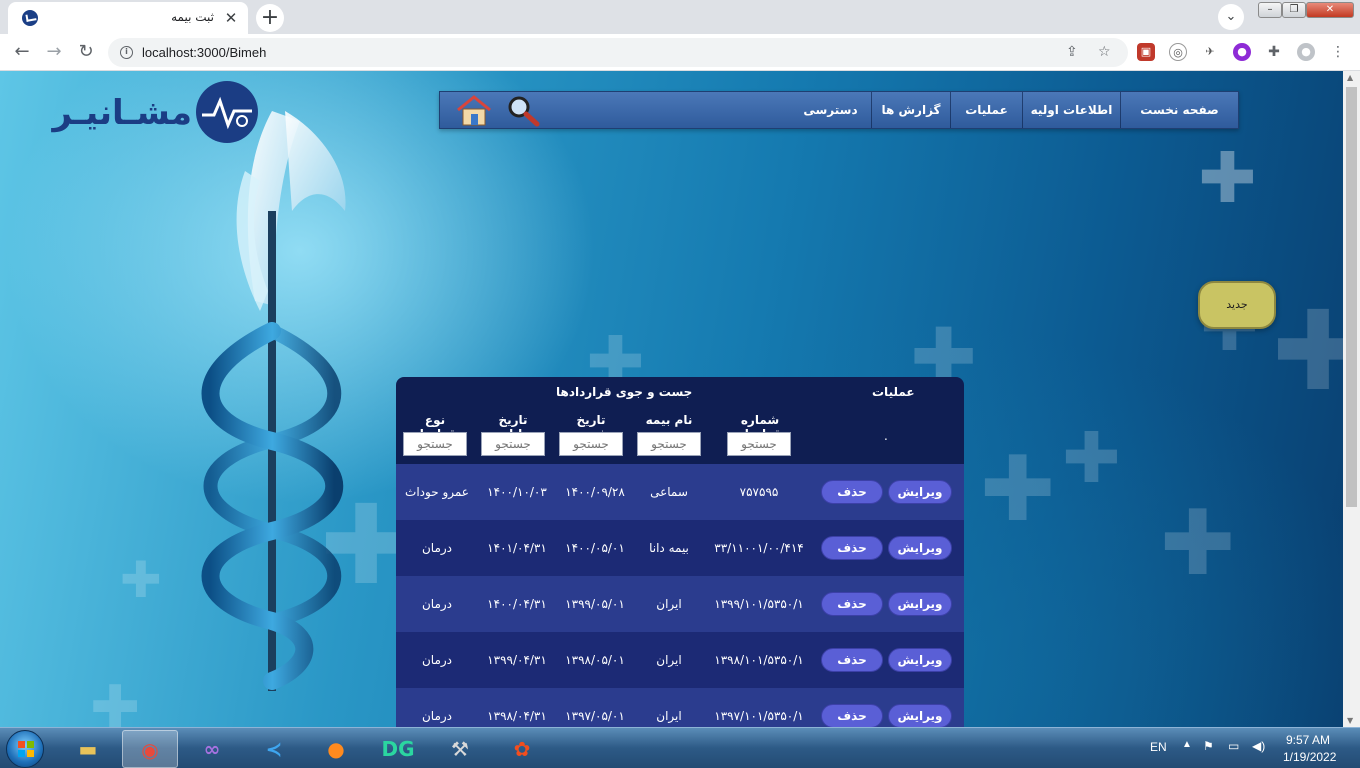 The height and width of the screenshot is (768, 1360). I want to click on cell-insurer: ایران, so click(669, 716).